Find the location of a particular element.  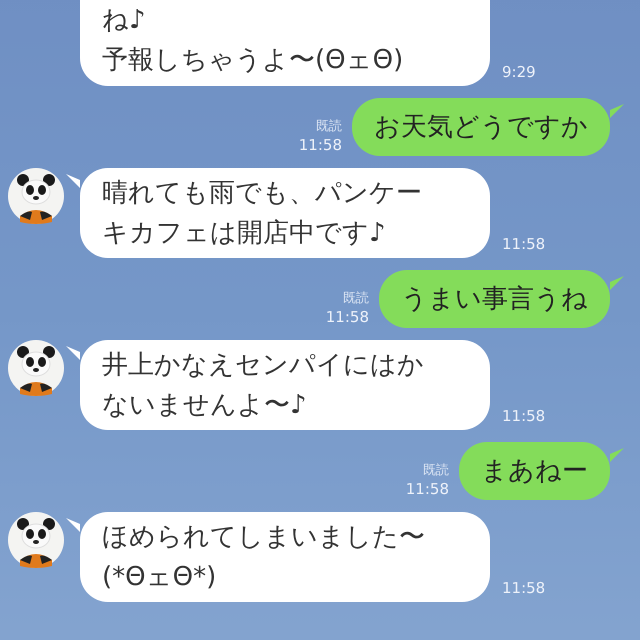

message-time: 9:29 is located at coordinates (519, 72).